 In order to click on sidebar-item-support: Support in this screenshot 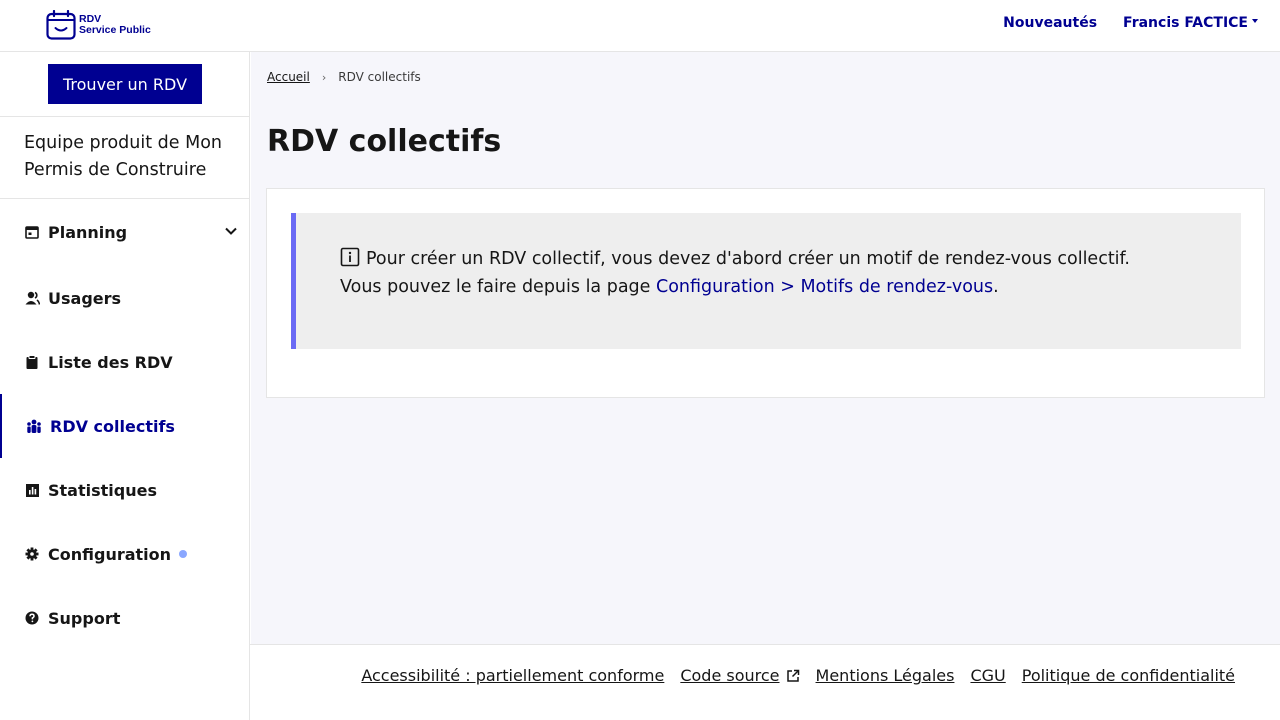, I will do `click(125, 618)`.